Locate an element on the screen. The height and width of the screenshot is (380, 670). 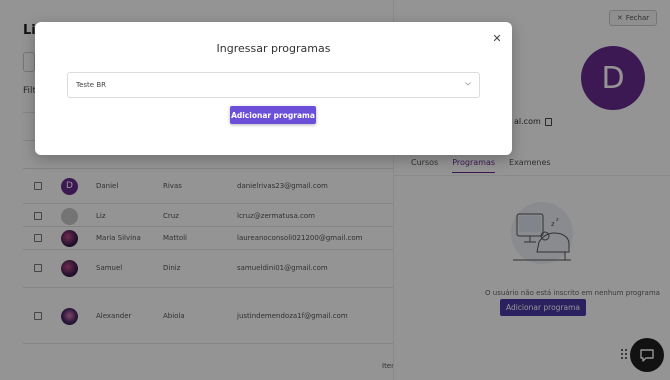
program-select: Teste BR is located at coordinates (273, 85).